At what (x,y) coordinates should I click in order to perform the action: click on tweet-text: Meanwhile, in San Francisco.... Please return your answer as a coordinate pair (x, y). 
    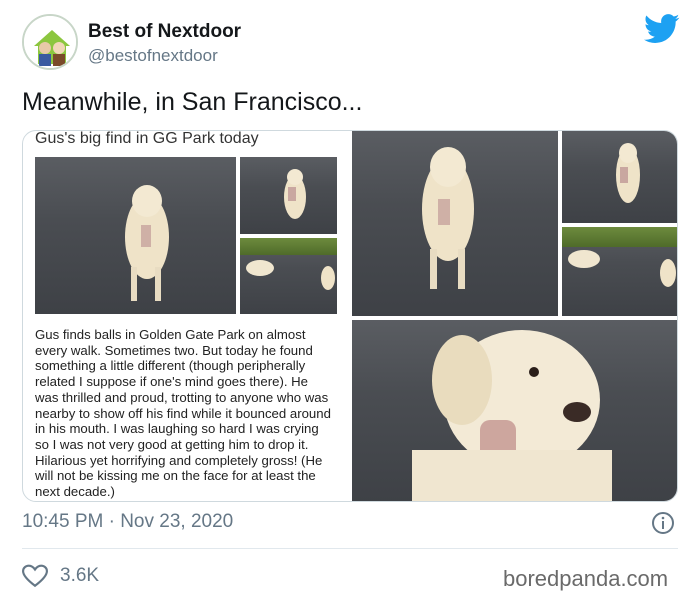
    Looking at the image, I should click on (192, 102).